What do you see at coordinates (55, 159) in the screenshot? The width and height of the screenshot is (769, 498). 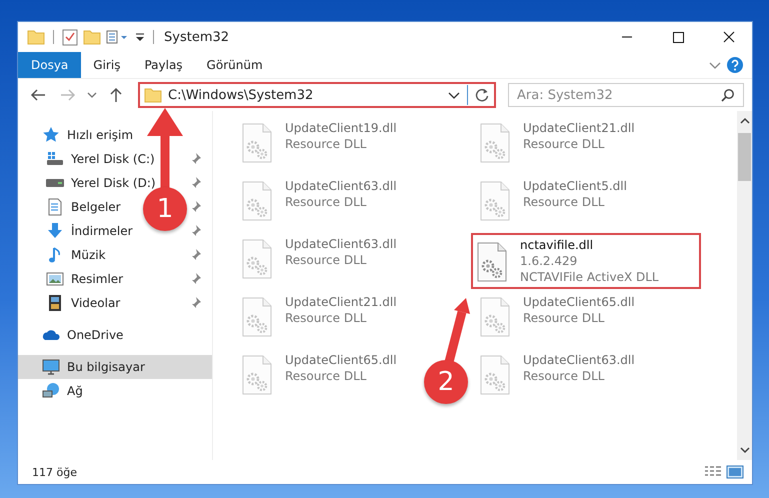 I see `drive-c-icon` at bounding box center [55, 159].